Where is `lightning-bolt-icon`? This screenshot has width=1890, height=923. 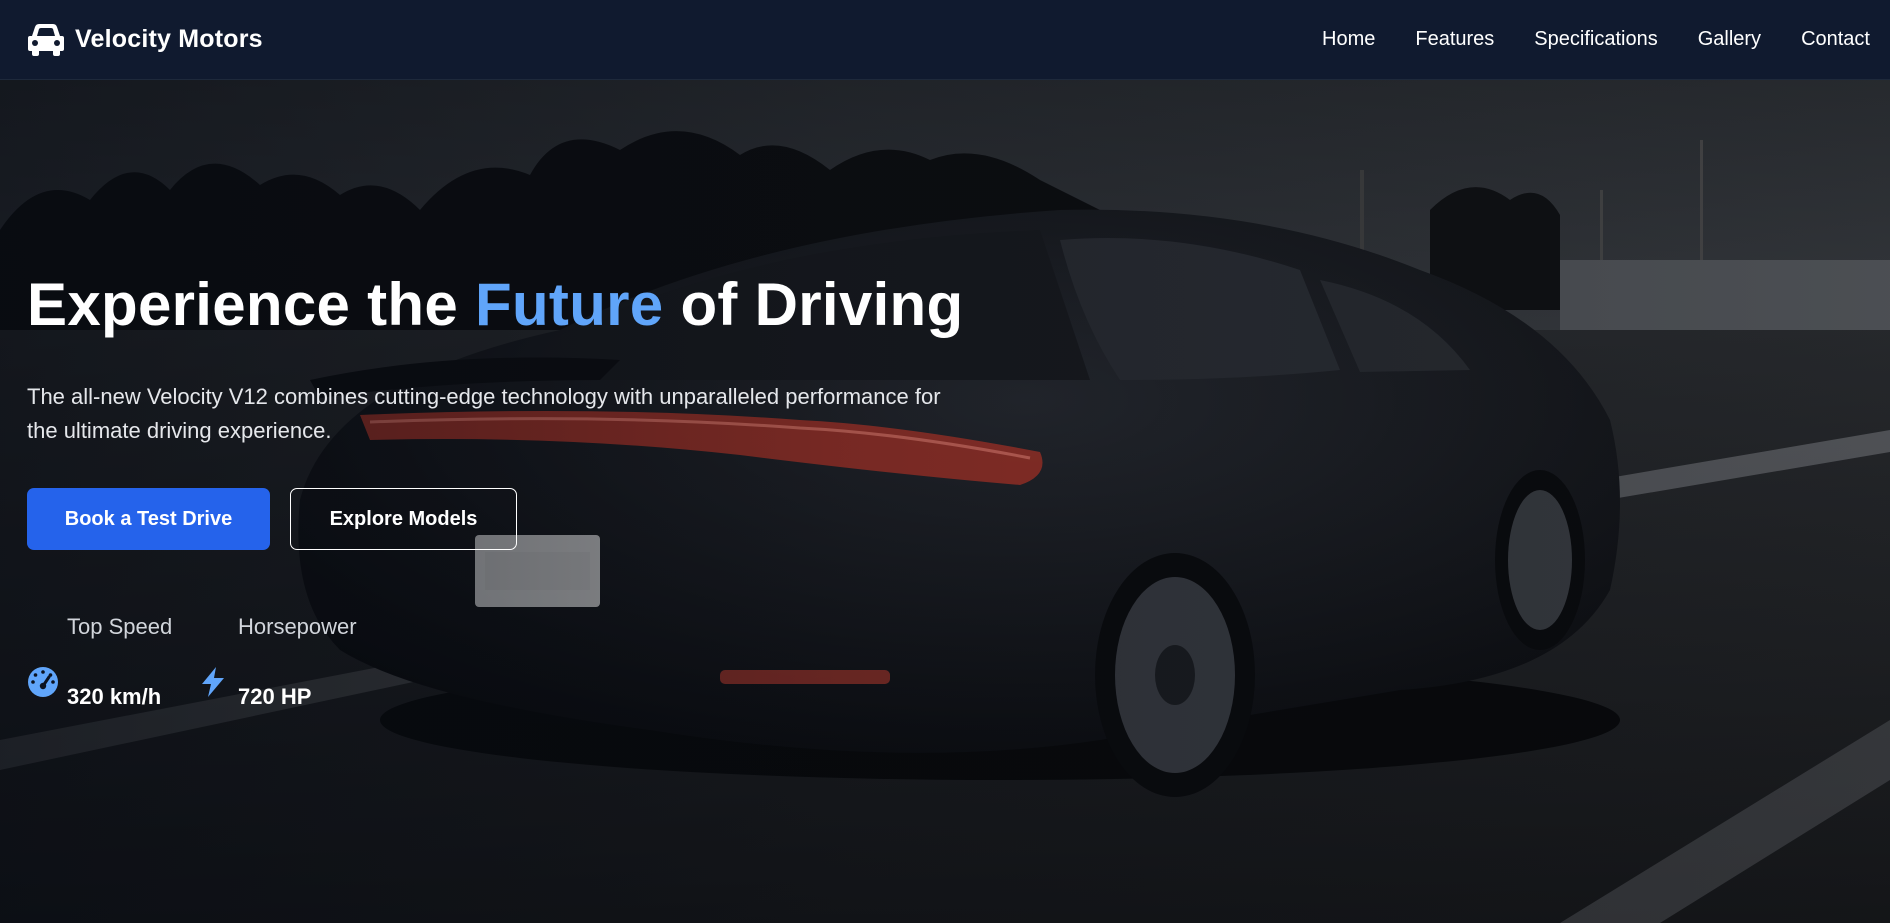 lightning-bolt-icon is located at coordinates (213, 682).